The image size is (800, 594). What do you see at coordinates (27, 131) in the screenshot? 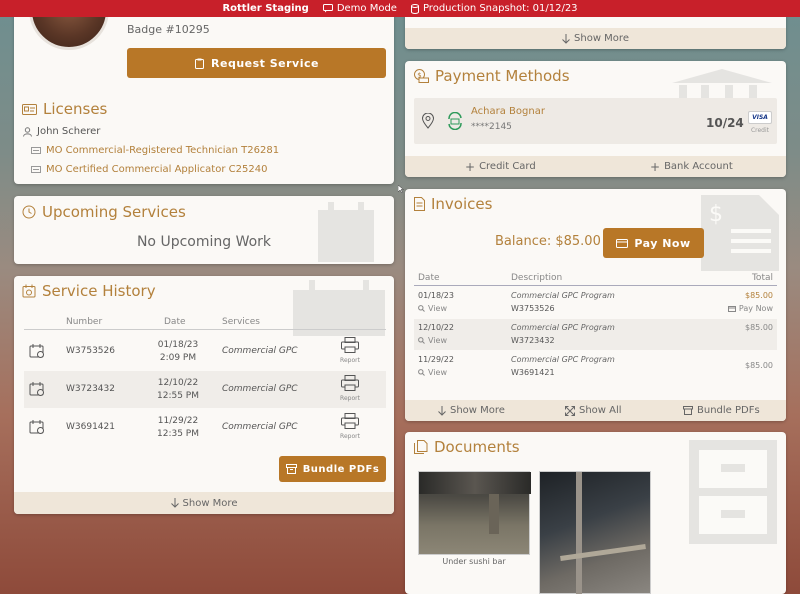
I see `user-icon` at bounding box center [27, 131].